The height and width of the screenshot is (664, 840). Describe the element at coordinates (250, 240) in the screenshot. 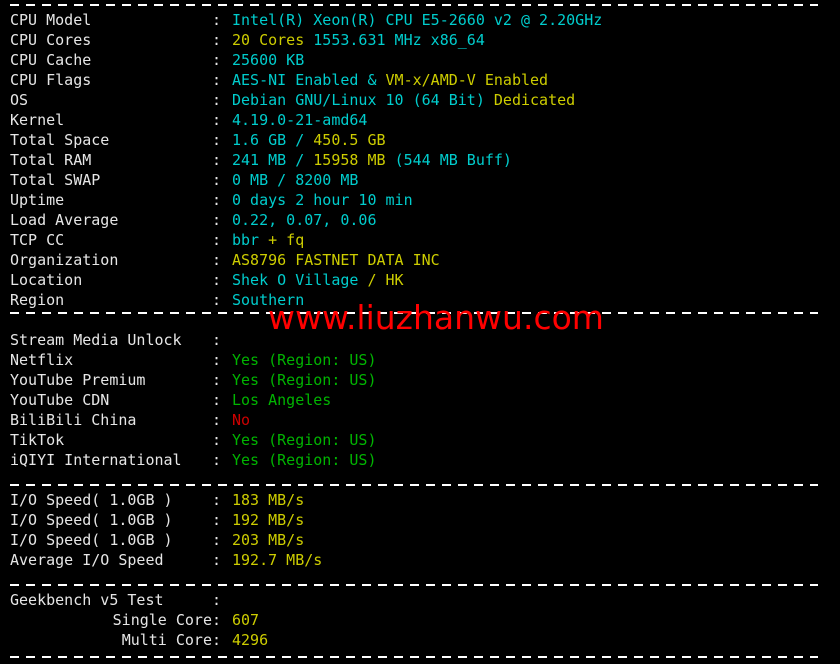

I see `row-value-segment: bbr` at that location.